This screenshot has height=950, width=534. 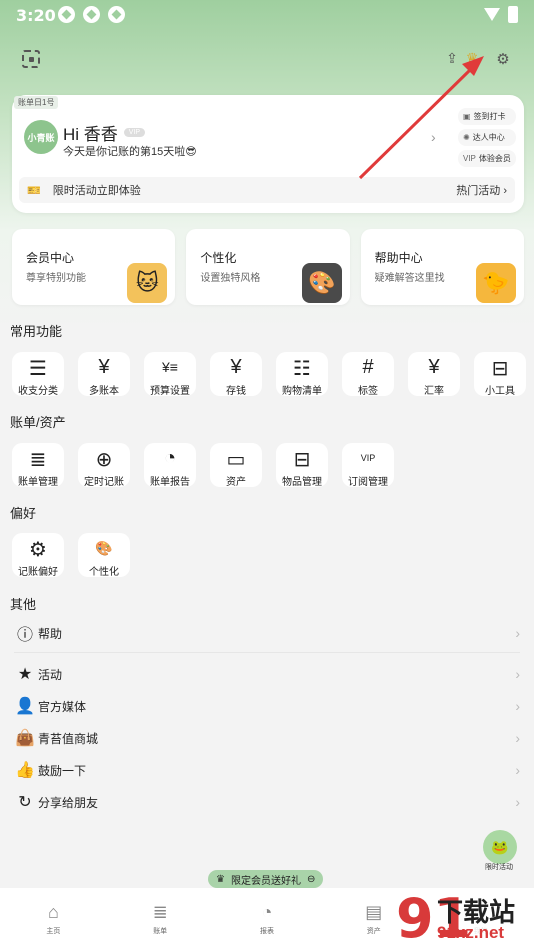 I want to click on nav-item-home: ⌂ 主页, so click(x=53, y=919).